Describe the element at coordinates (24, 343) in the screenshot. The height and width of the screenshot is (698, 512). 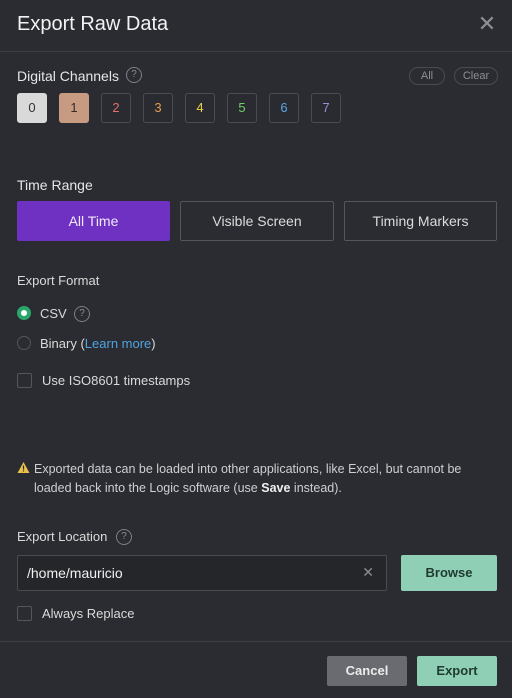
I see `binary-radio` at that location.